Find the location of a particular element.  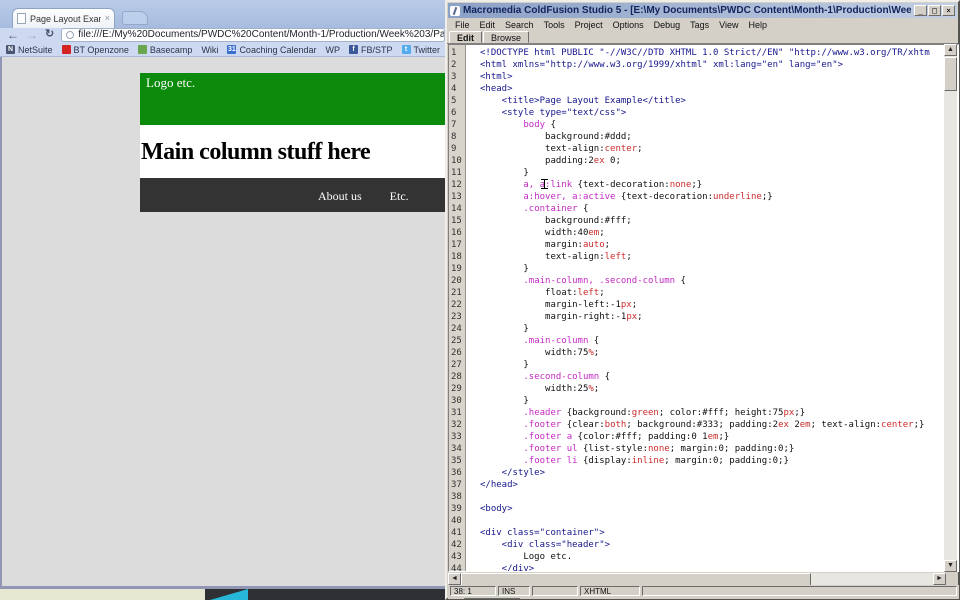

bt-openzone-icon is located at coordinates (66, 49).